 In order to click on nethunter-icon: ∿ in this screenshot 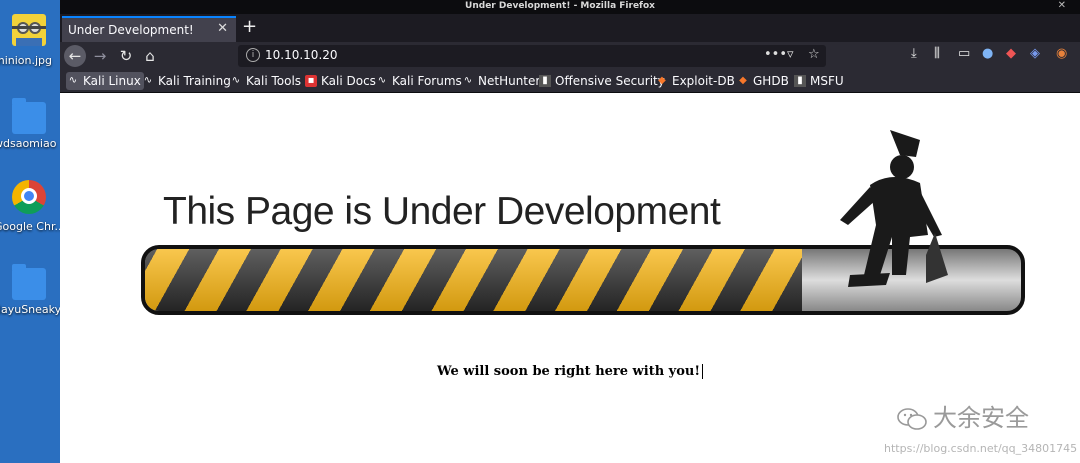, I will do `click(468, 80)`.